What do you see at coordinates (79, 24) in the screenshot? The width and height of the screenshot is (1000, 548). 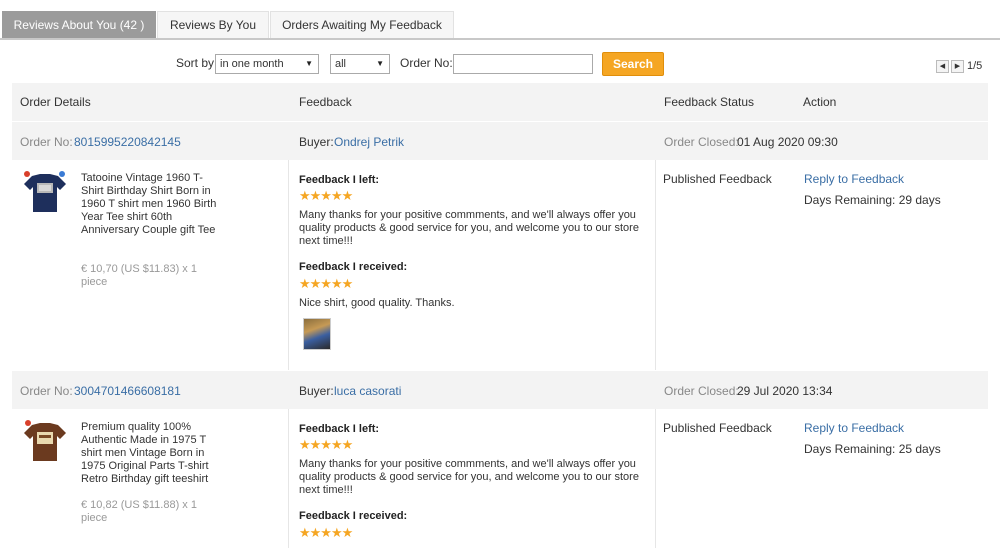 I see `tab-reviews-about-you: Reviews About You (42 )` at bounding box center [79, 24].